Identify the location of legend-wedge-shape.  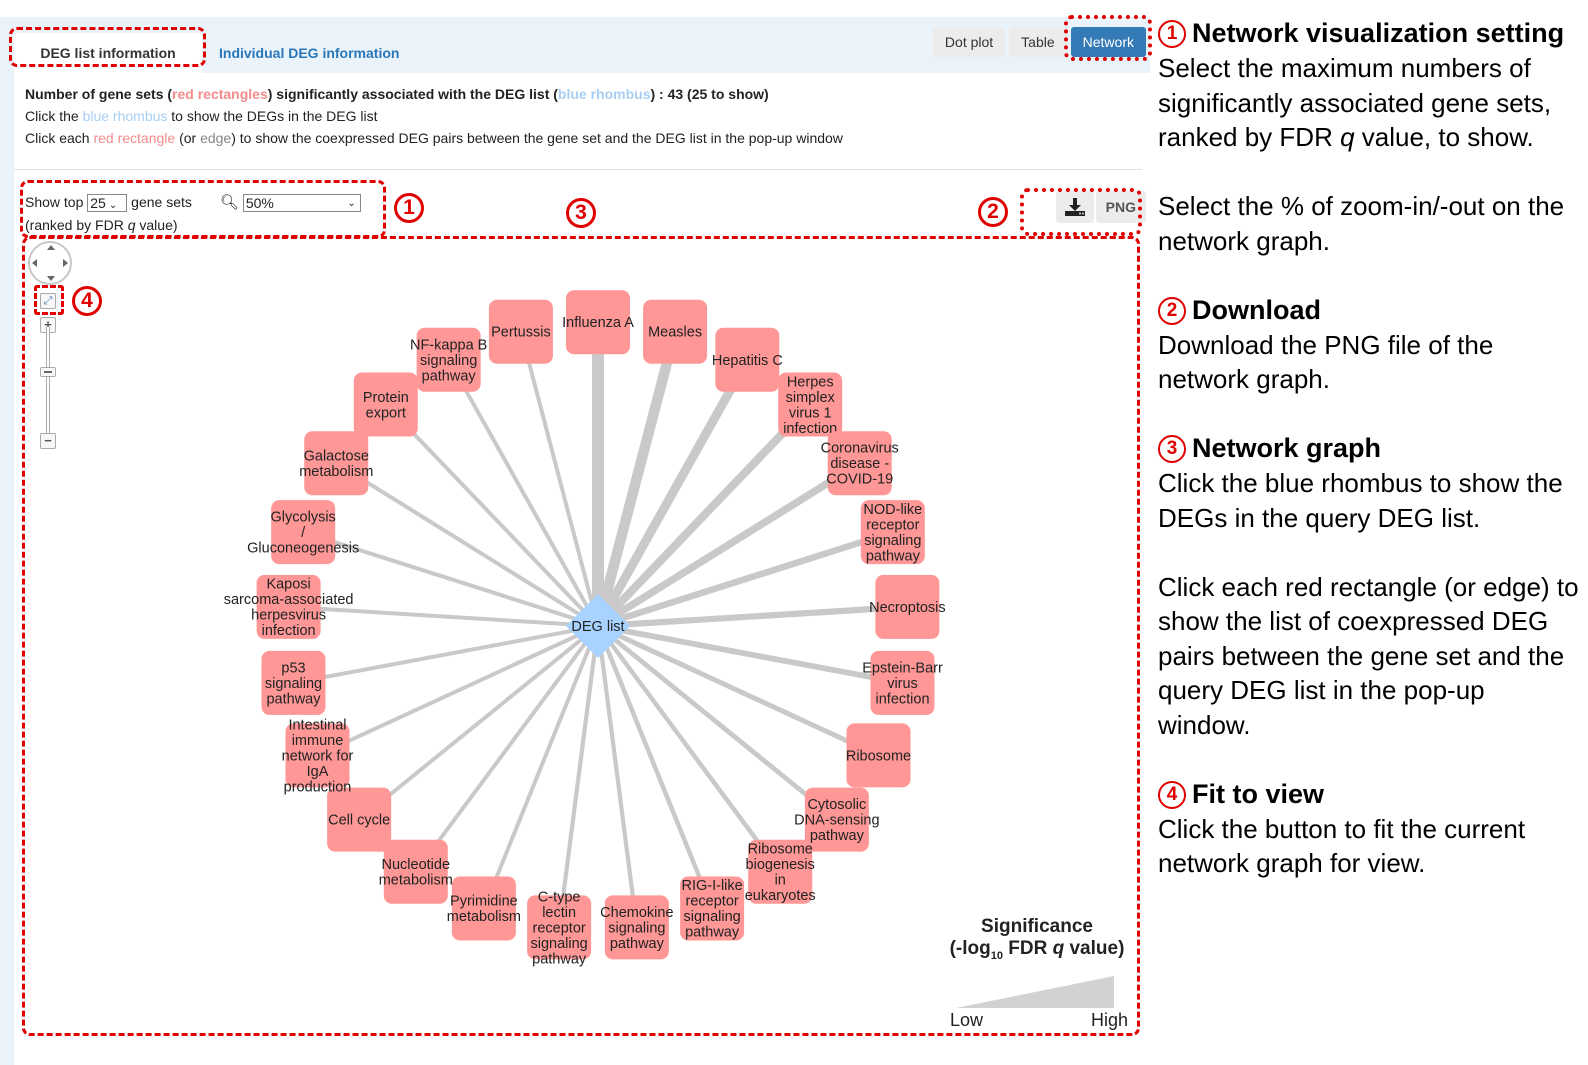
(1035, 992).